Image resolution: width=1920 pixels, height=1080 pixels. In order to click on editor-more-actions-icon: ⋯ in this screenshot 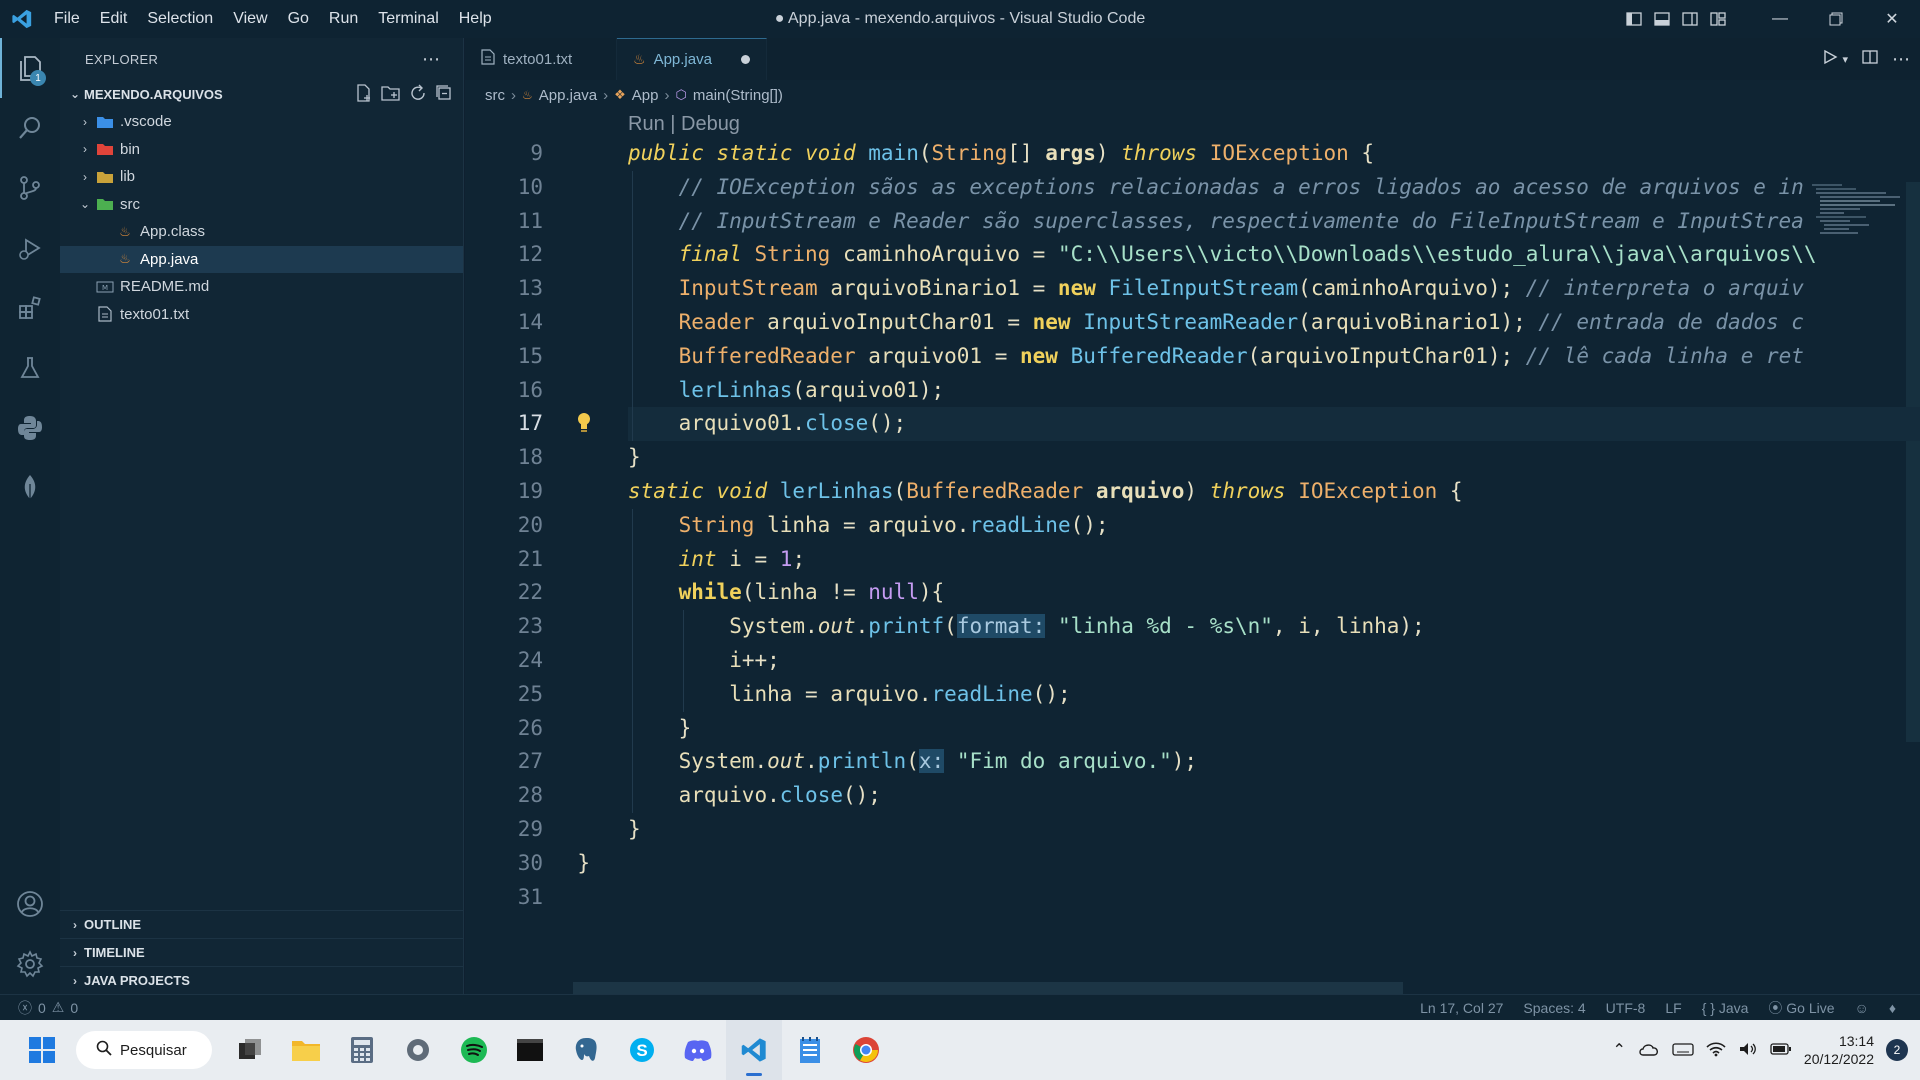, I will do `click(1901, 59)`.